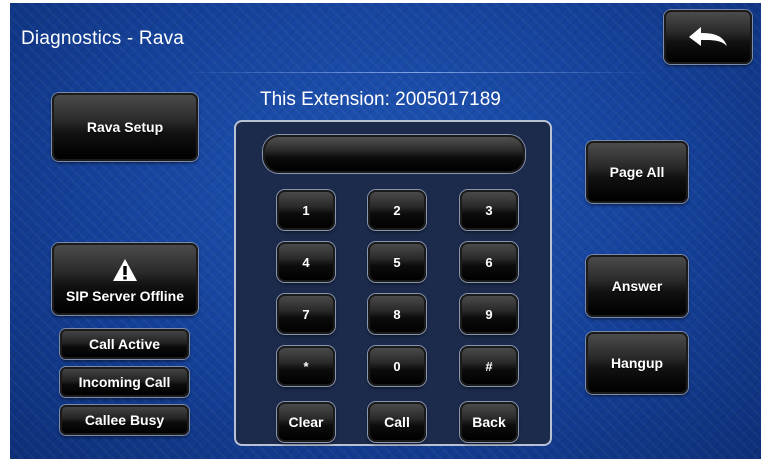 Image resolution: width=763 pixels, height=462 pixels. I want to click on dial-number-display, so click(394, 154).